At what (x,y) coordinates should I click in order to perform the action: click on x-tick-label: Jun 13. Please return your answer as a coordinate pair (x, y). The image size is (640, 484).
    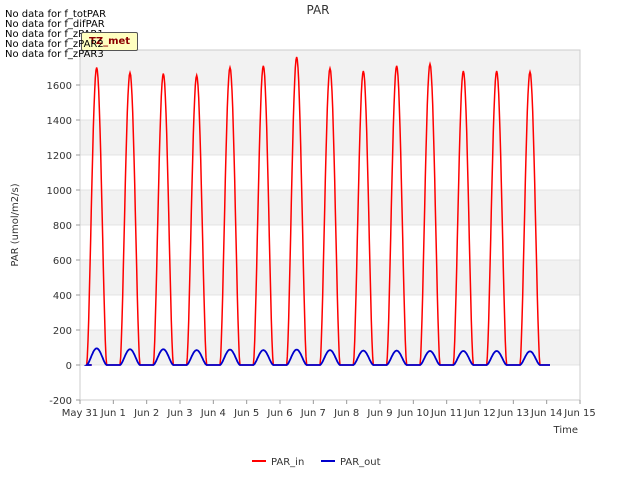
    Looking at the image, I should click on (513, 413).